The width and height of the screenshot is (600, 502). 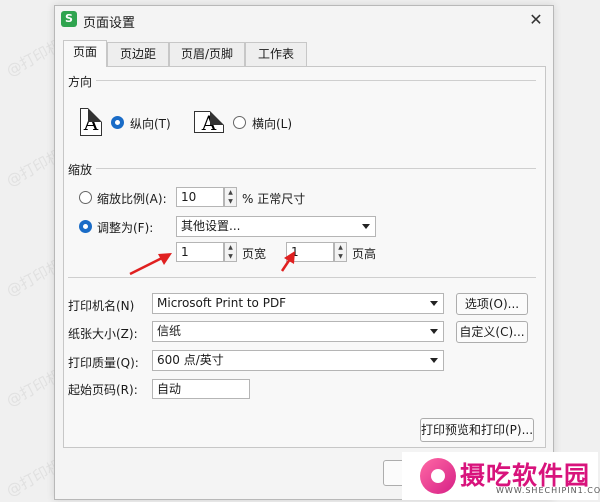 What do you see at coordinates (548, 490) in the screenshot?
I see `logo-url: WWW.SHECHIPIN1.COM` at bounding box center [548, 490].